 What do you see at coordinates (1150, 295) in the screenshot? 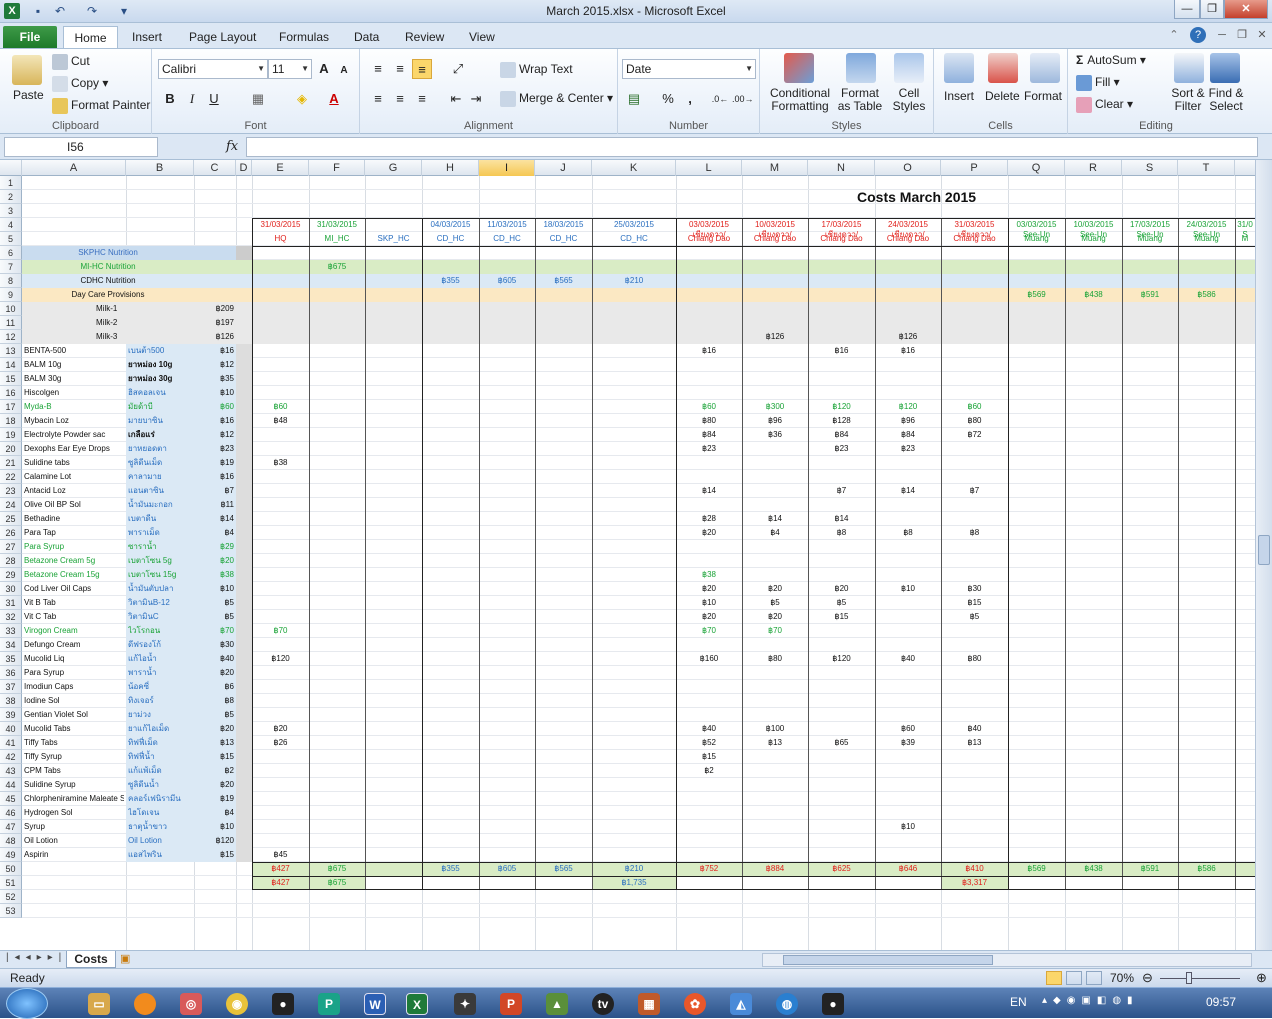
I see `value-cell: ฿591` at bounding box center [1150, 295].